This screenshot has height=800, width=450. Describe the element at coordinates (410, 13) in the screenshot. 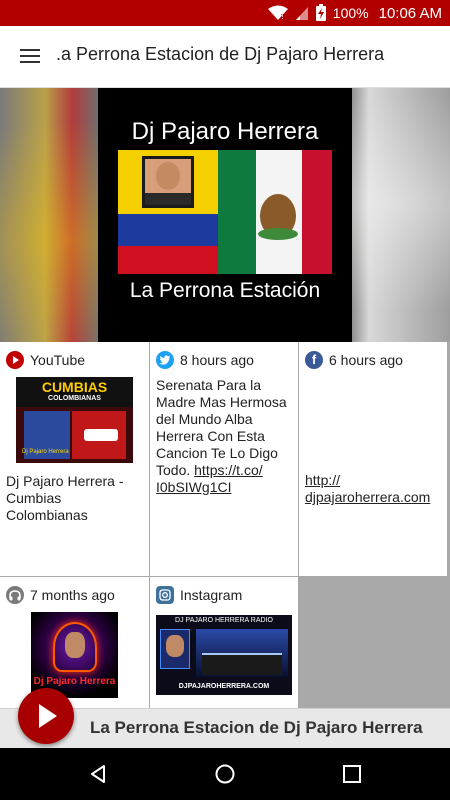

I see `status-time: 10:06 AM` at that location.